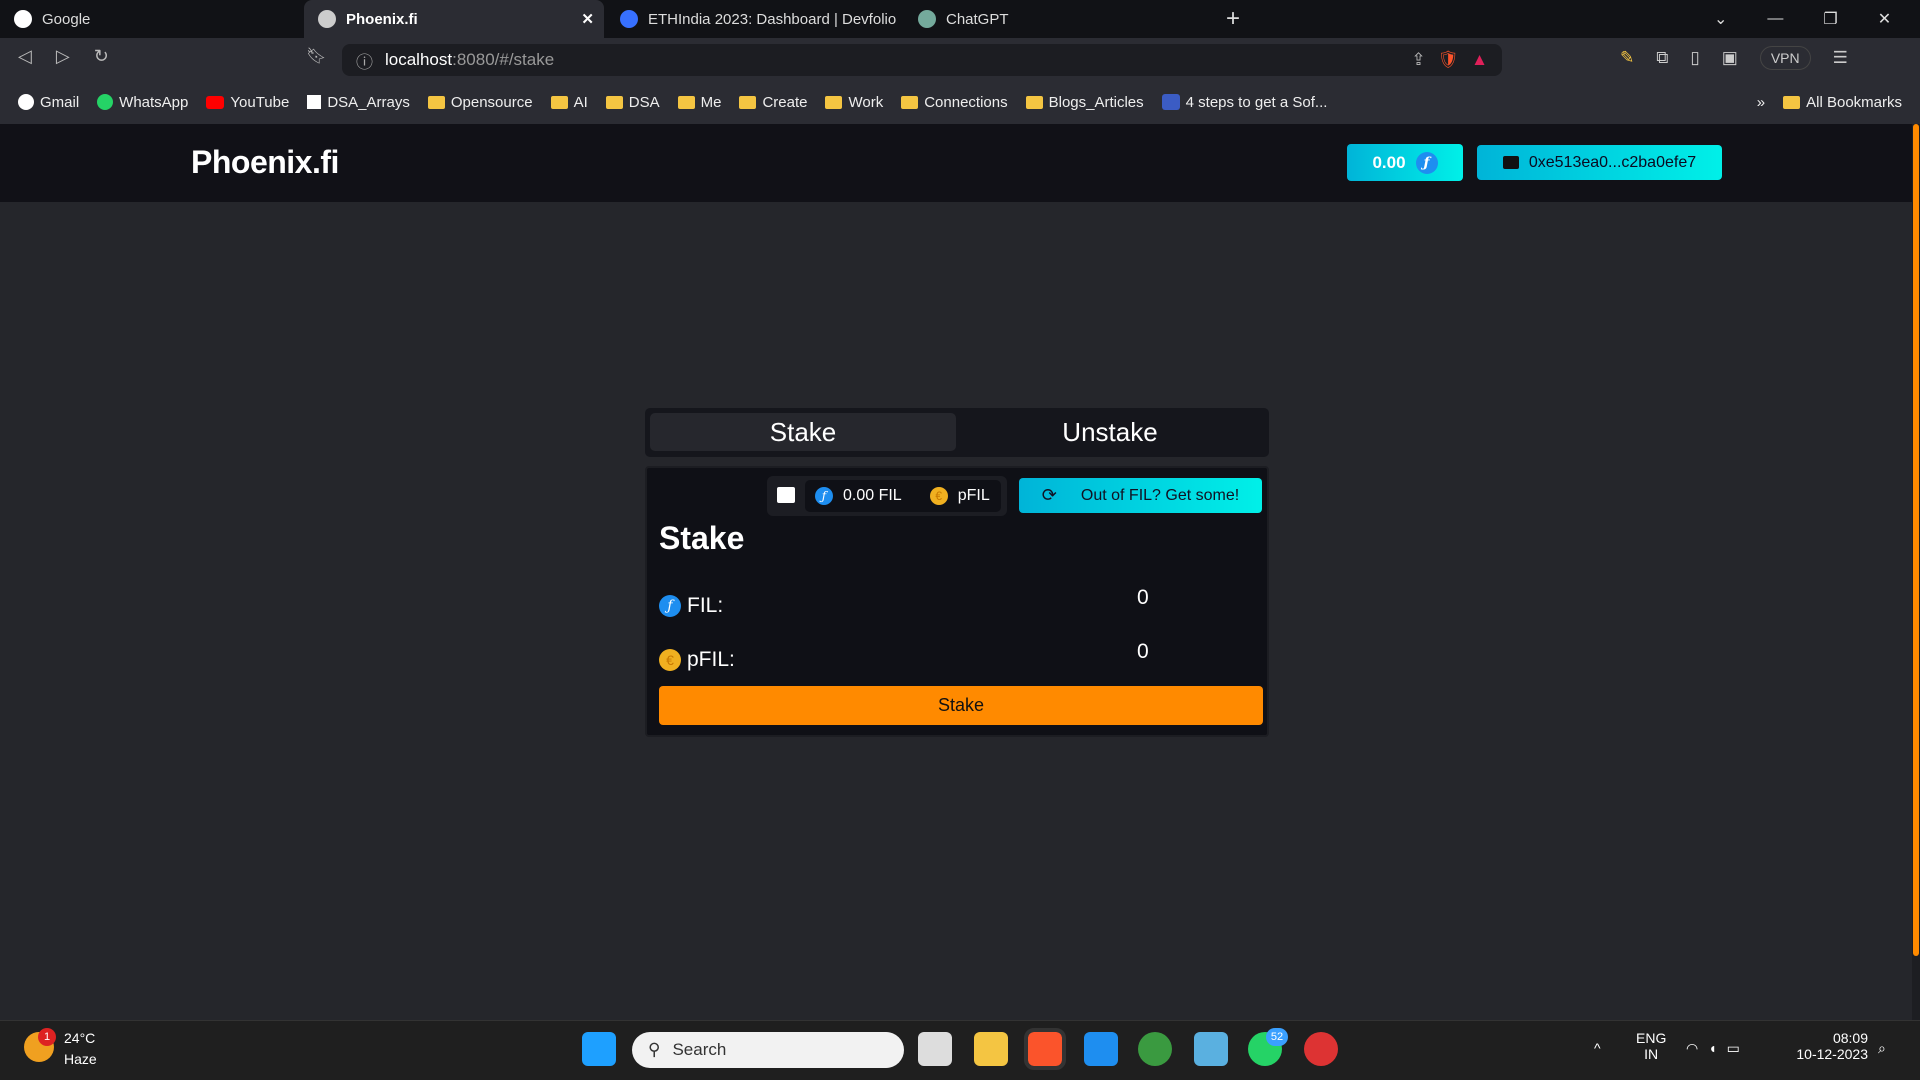 The height and width of the screenshot is (1080, 1920). I want to click on bookmark-blogs: Blogs_Articles, so click(1084, 102).